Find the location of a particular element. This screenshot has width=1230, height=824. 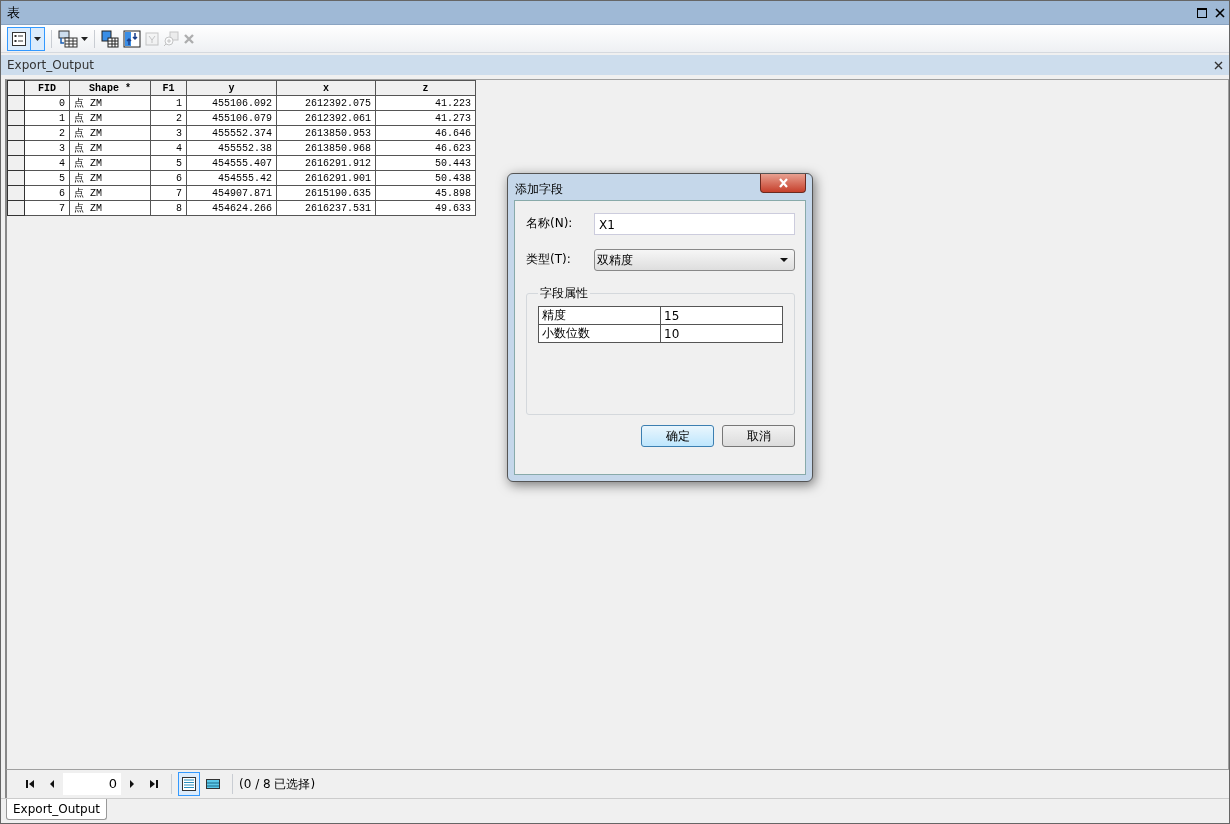

switch-selection-icon is located at coordinates (132, 38).